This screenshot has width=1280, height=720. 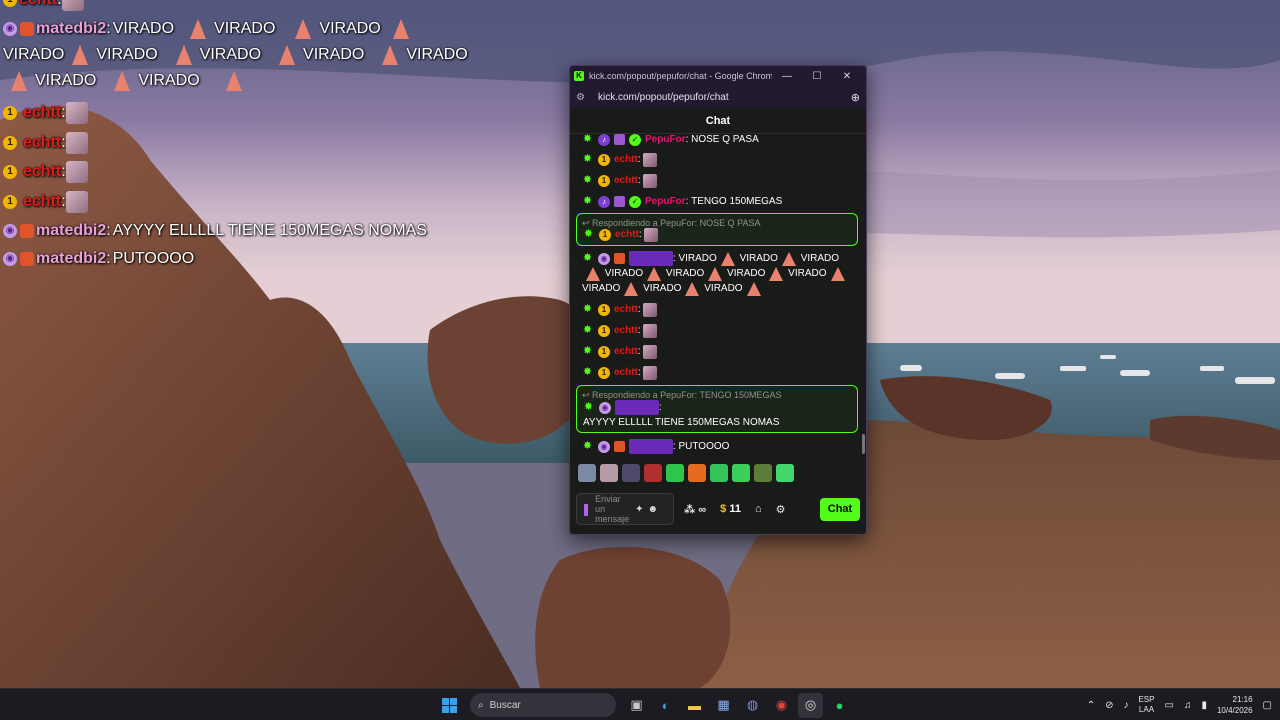 What do you see at coordinates (639, 509) in the screenshot?
I see `emote-picker-icon: ✦` at bounding box center [639, 509].